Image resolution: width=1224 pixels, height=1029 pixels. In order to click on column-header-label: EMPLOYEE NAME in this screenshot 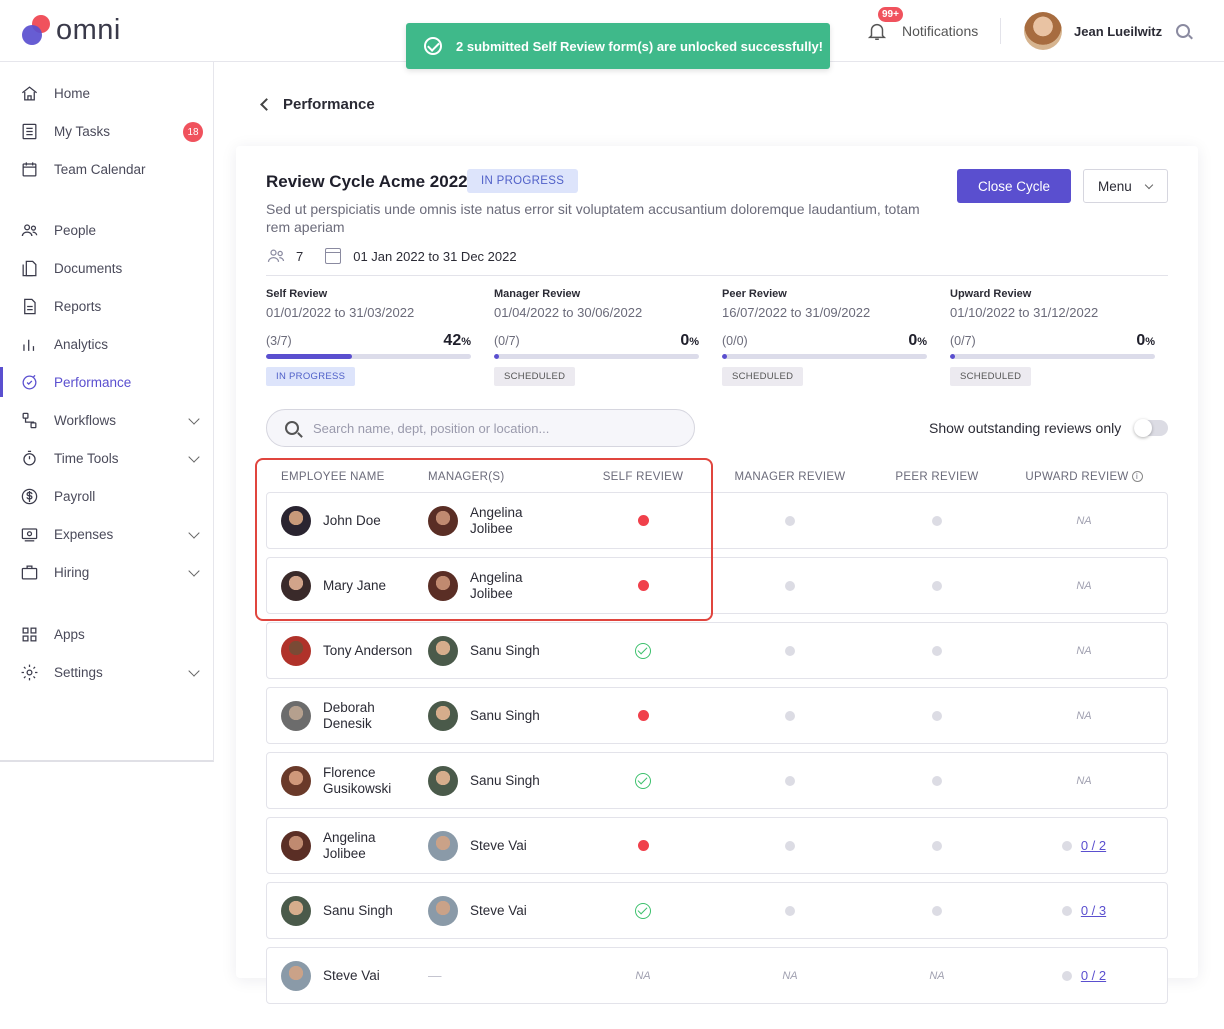, I will do `click(333, 477)`.